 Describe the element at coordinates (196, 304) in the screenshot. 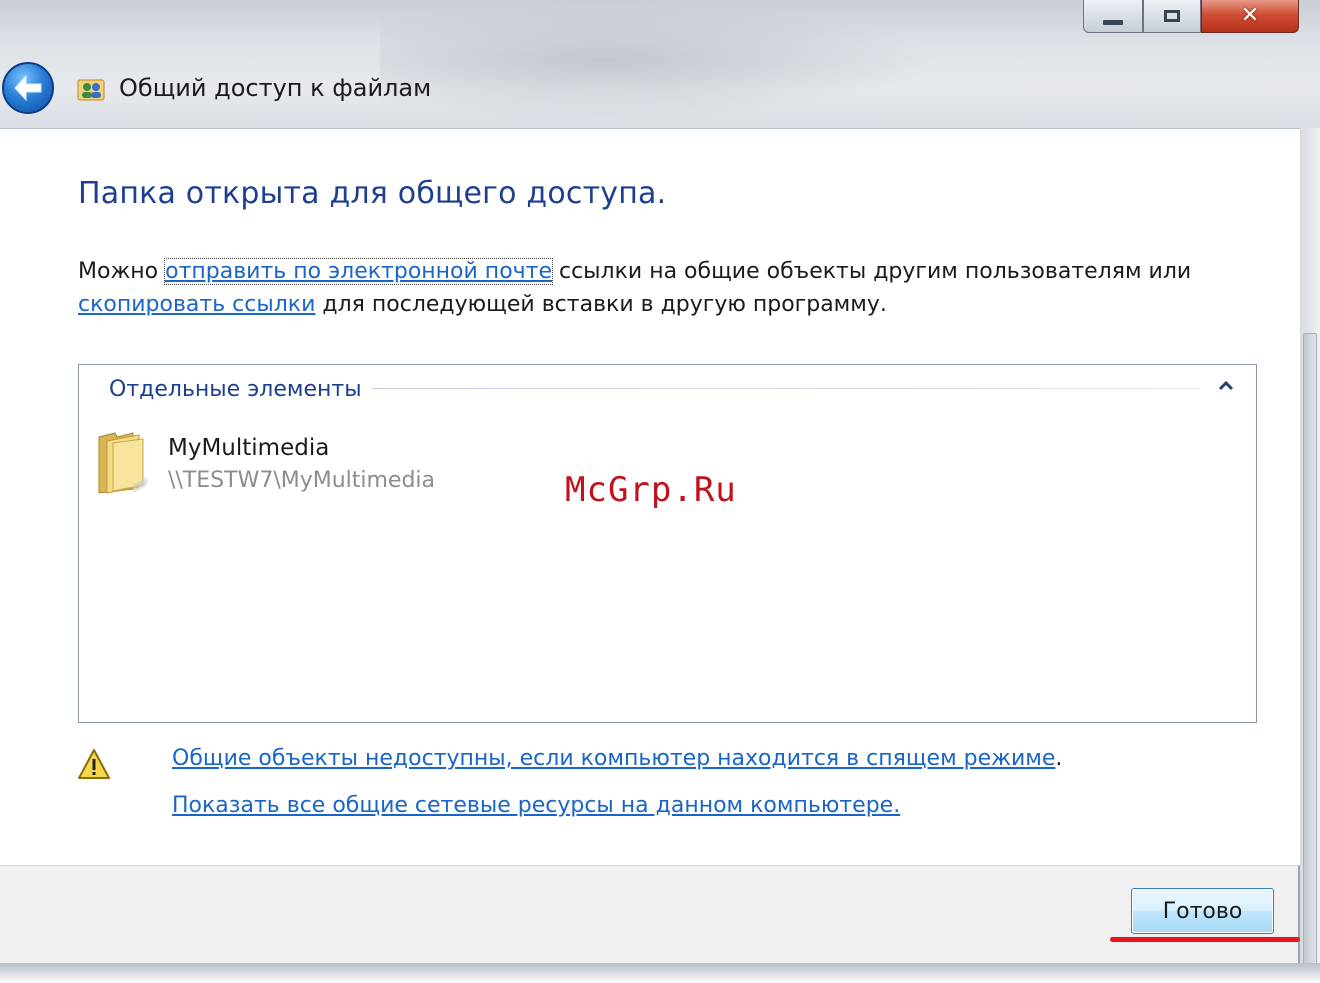

I see `copy-links-link: скопировать ссылки` at that location.